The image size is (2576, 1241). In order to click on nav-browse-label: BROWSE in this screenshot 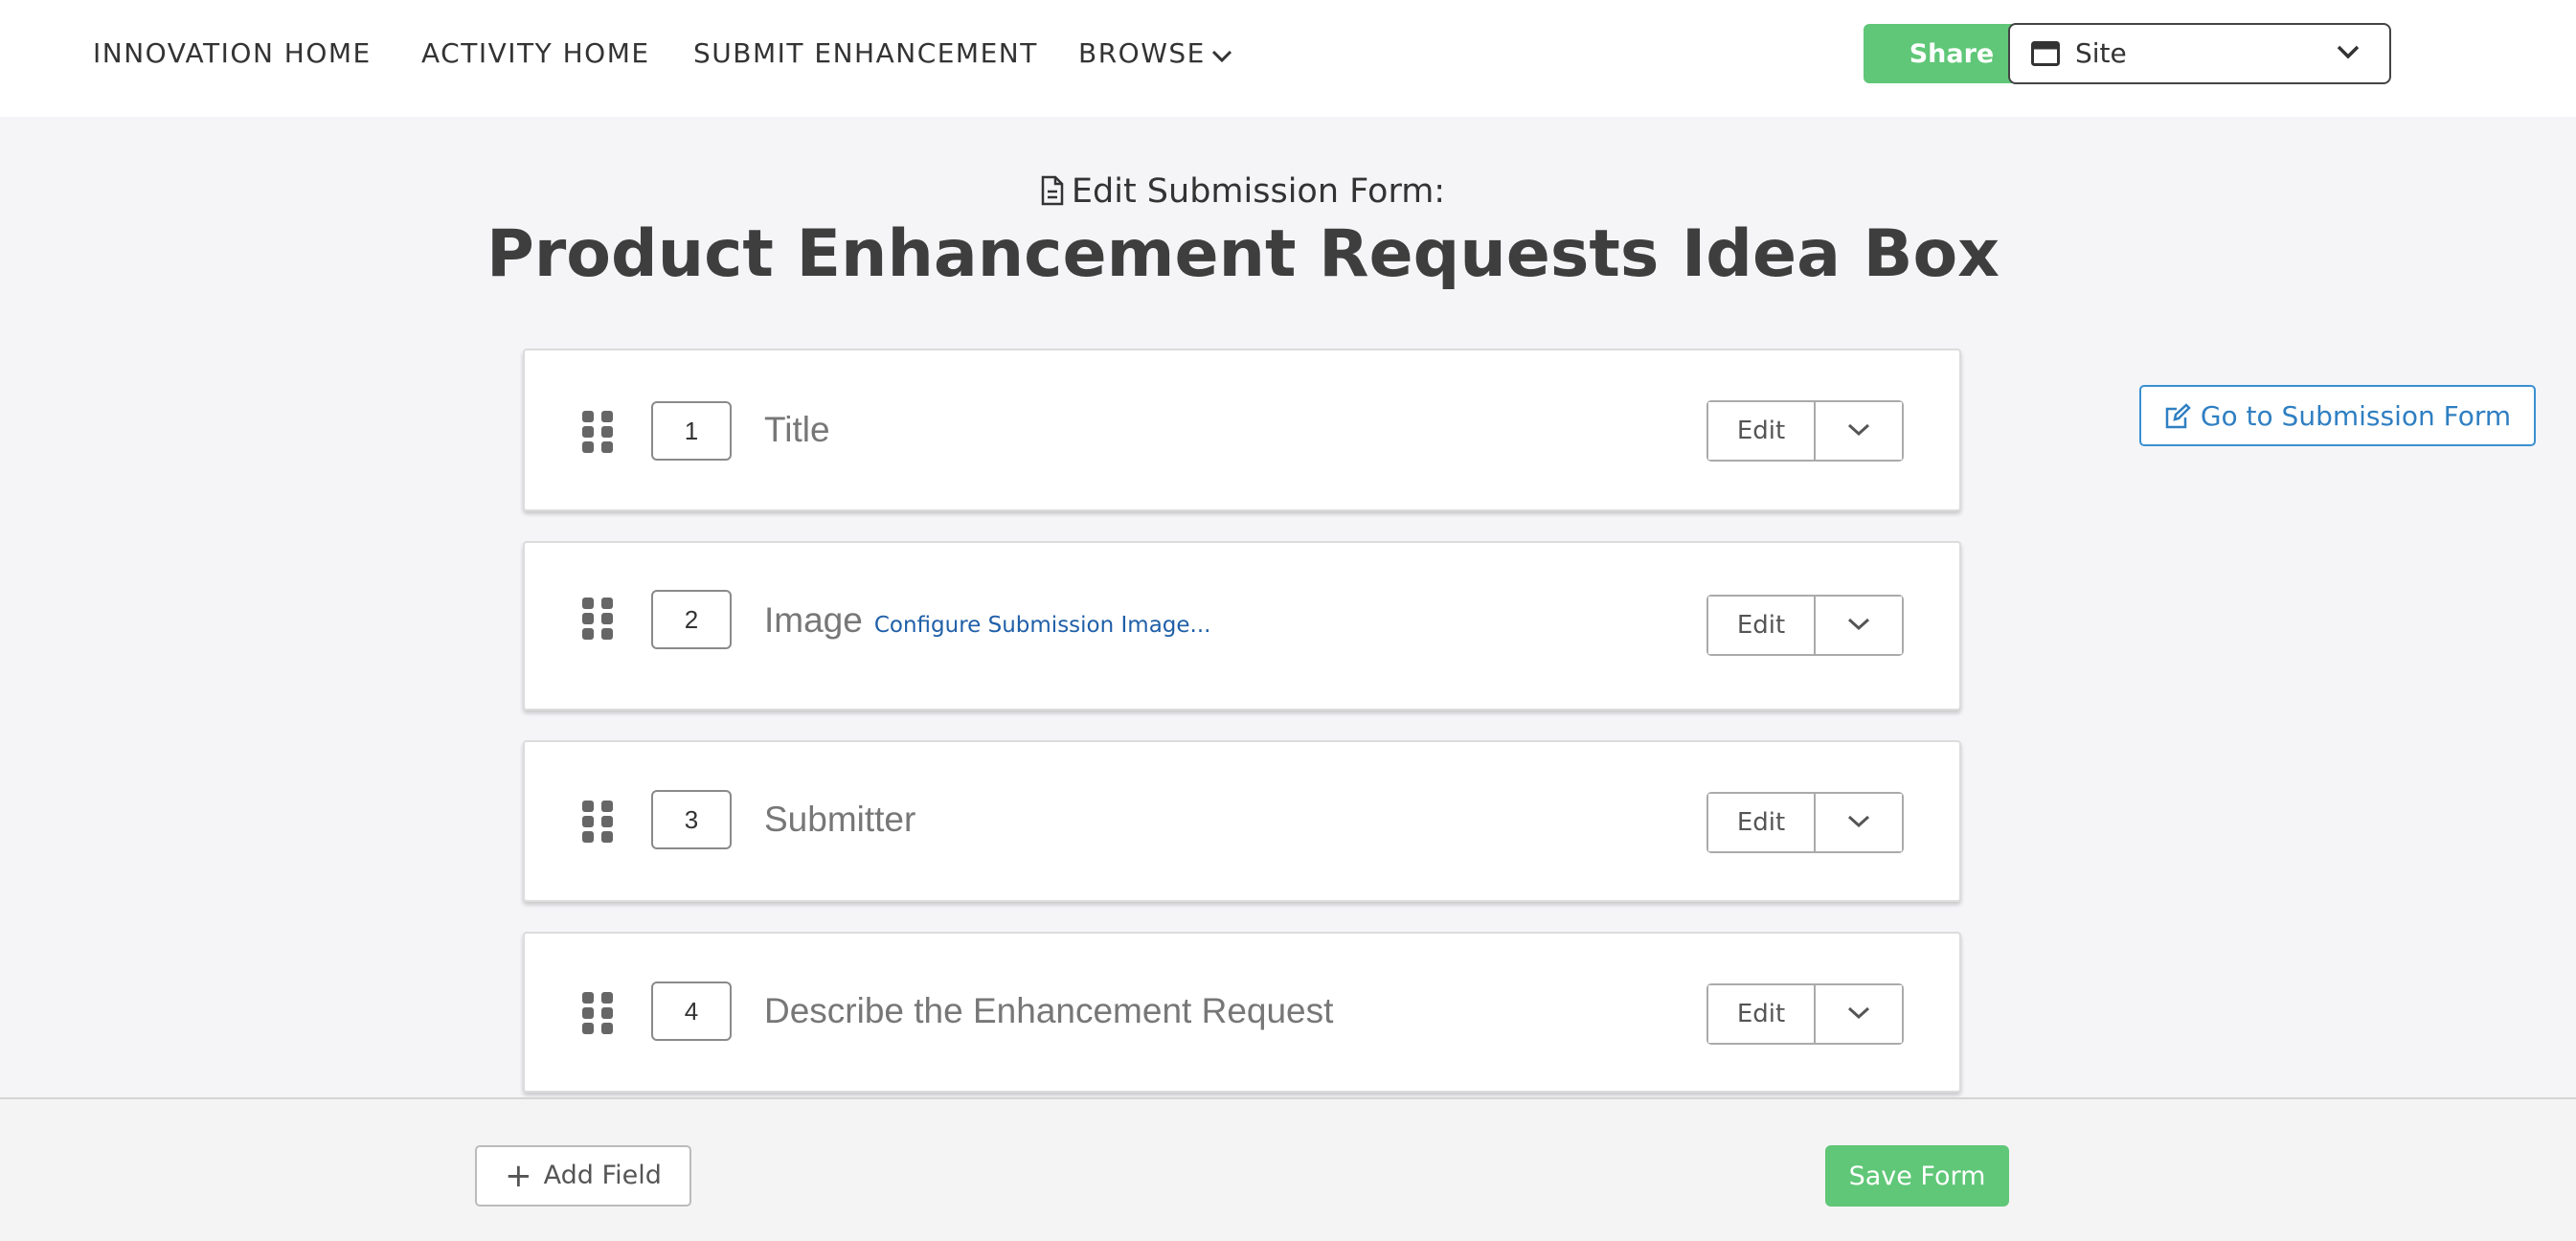, I will do `click(1142, 53)`.